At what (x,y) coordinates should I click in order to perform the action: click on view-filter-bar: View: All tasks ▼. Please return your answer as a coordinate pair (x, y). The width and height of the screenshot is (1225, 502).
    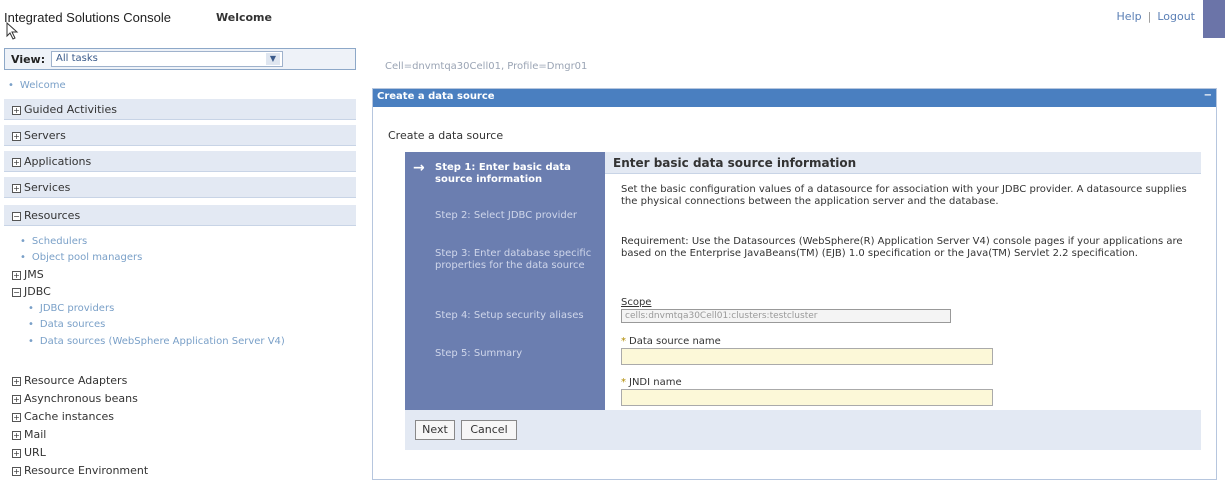
    Looking at the image, I should click on (180, 59).